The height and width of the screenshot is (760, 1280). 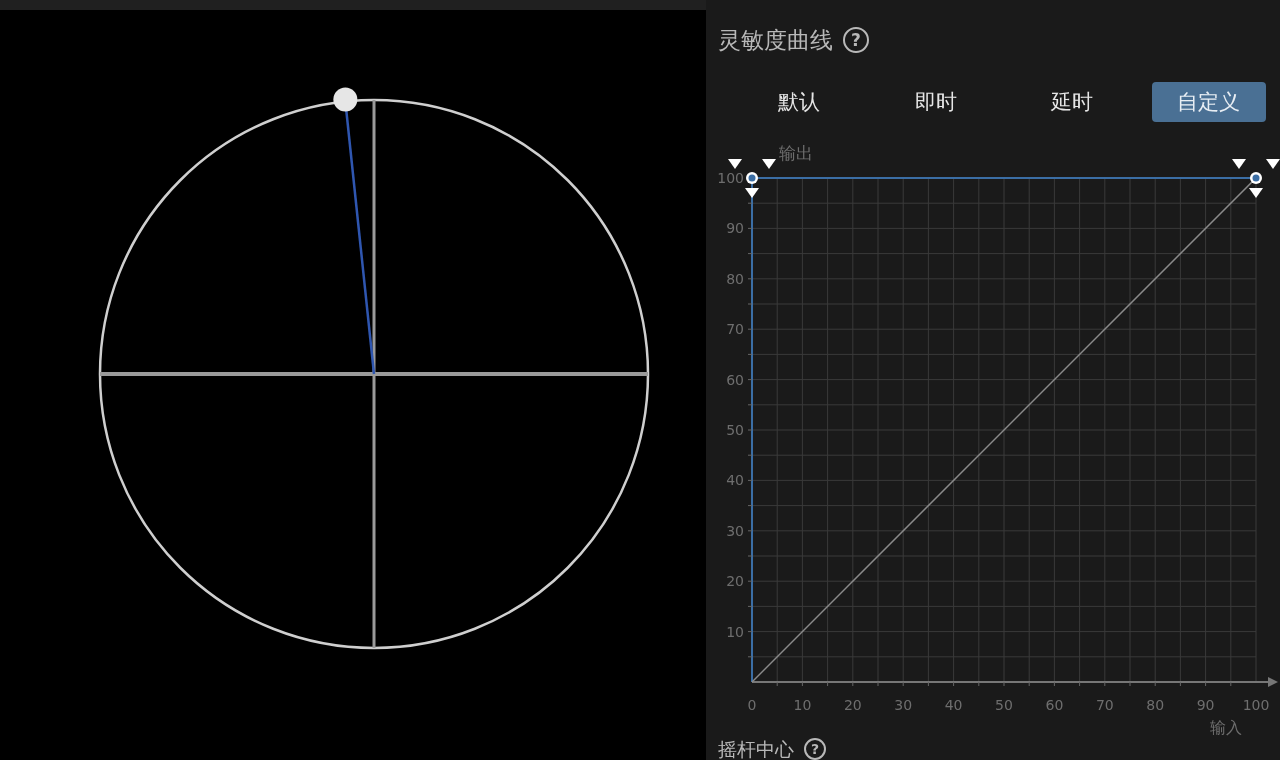 What do you see at coordinates (775, 40) in the screenshot?
I see `section-title: 灵敏度曲线` at bounding box center [775, 40].